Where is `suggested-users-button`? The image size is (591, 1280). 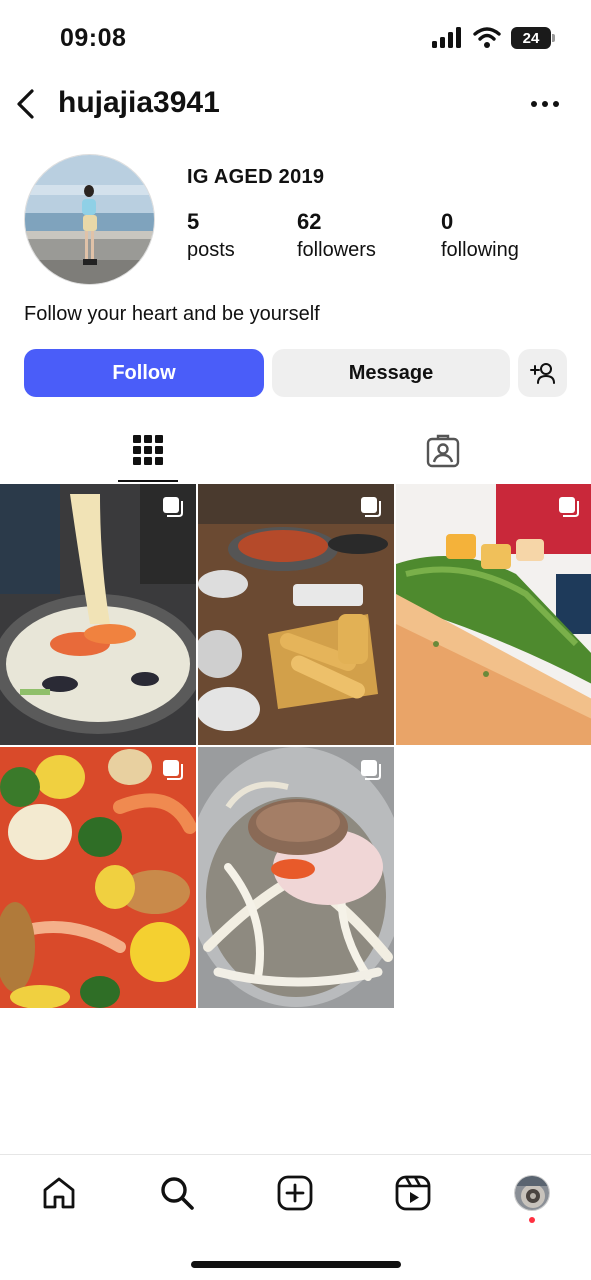
suggested-users-button is located at coordinates (542, 373).